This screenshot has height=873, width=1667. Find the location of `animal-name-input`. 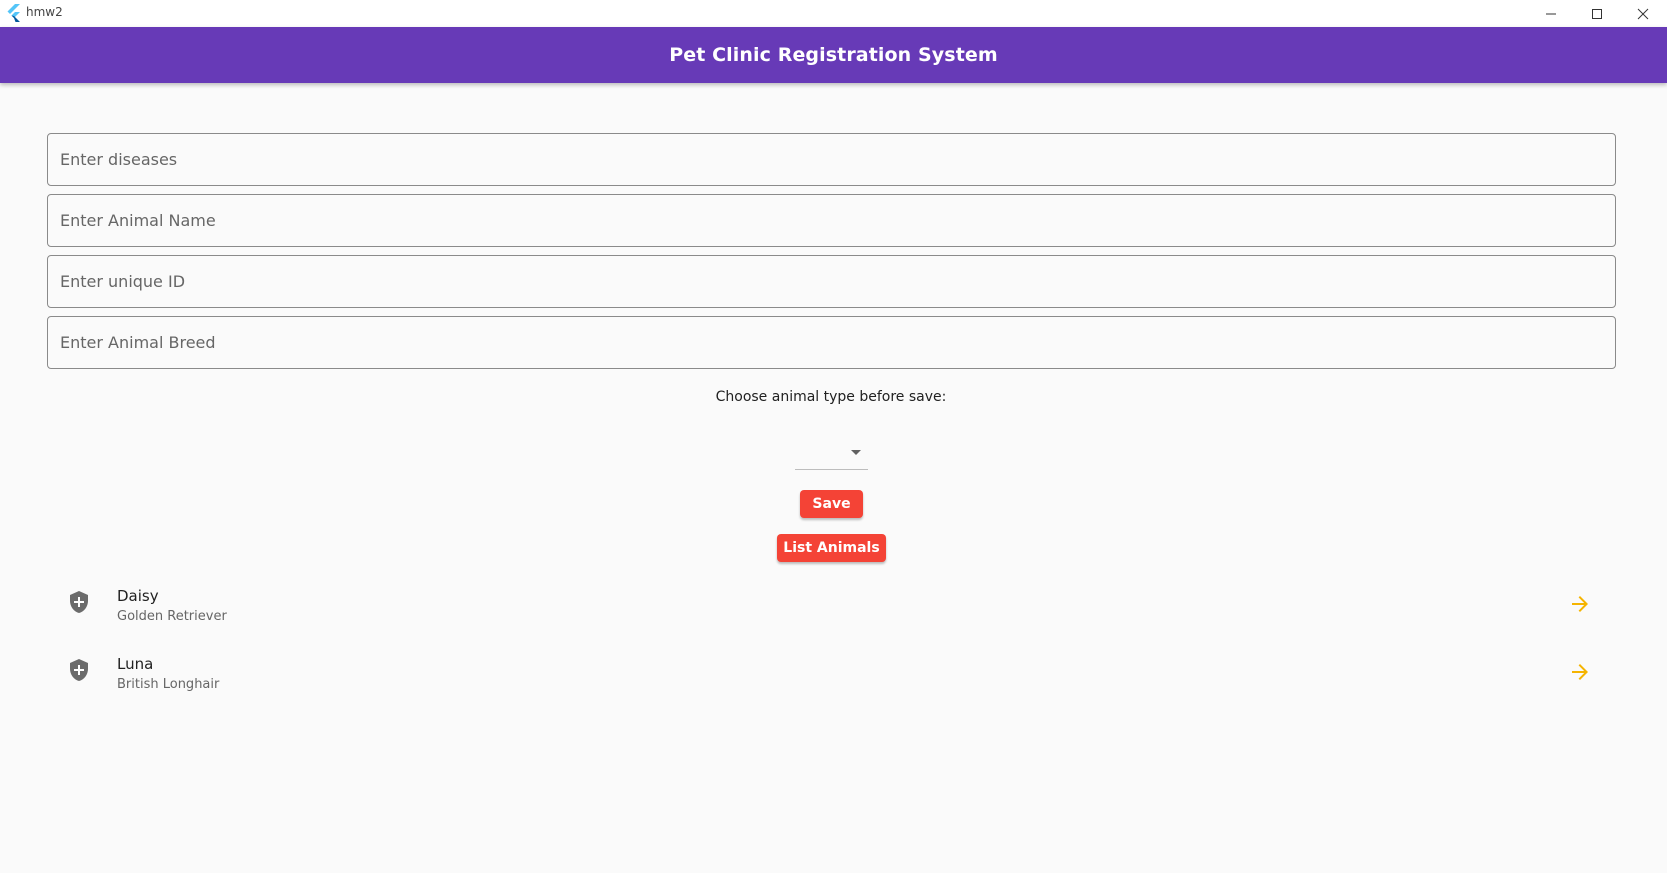

animal-name-input is located at coordinates (831, 220).